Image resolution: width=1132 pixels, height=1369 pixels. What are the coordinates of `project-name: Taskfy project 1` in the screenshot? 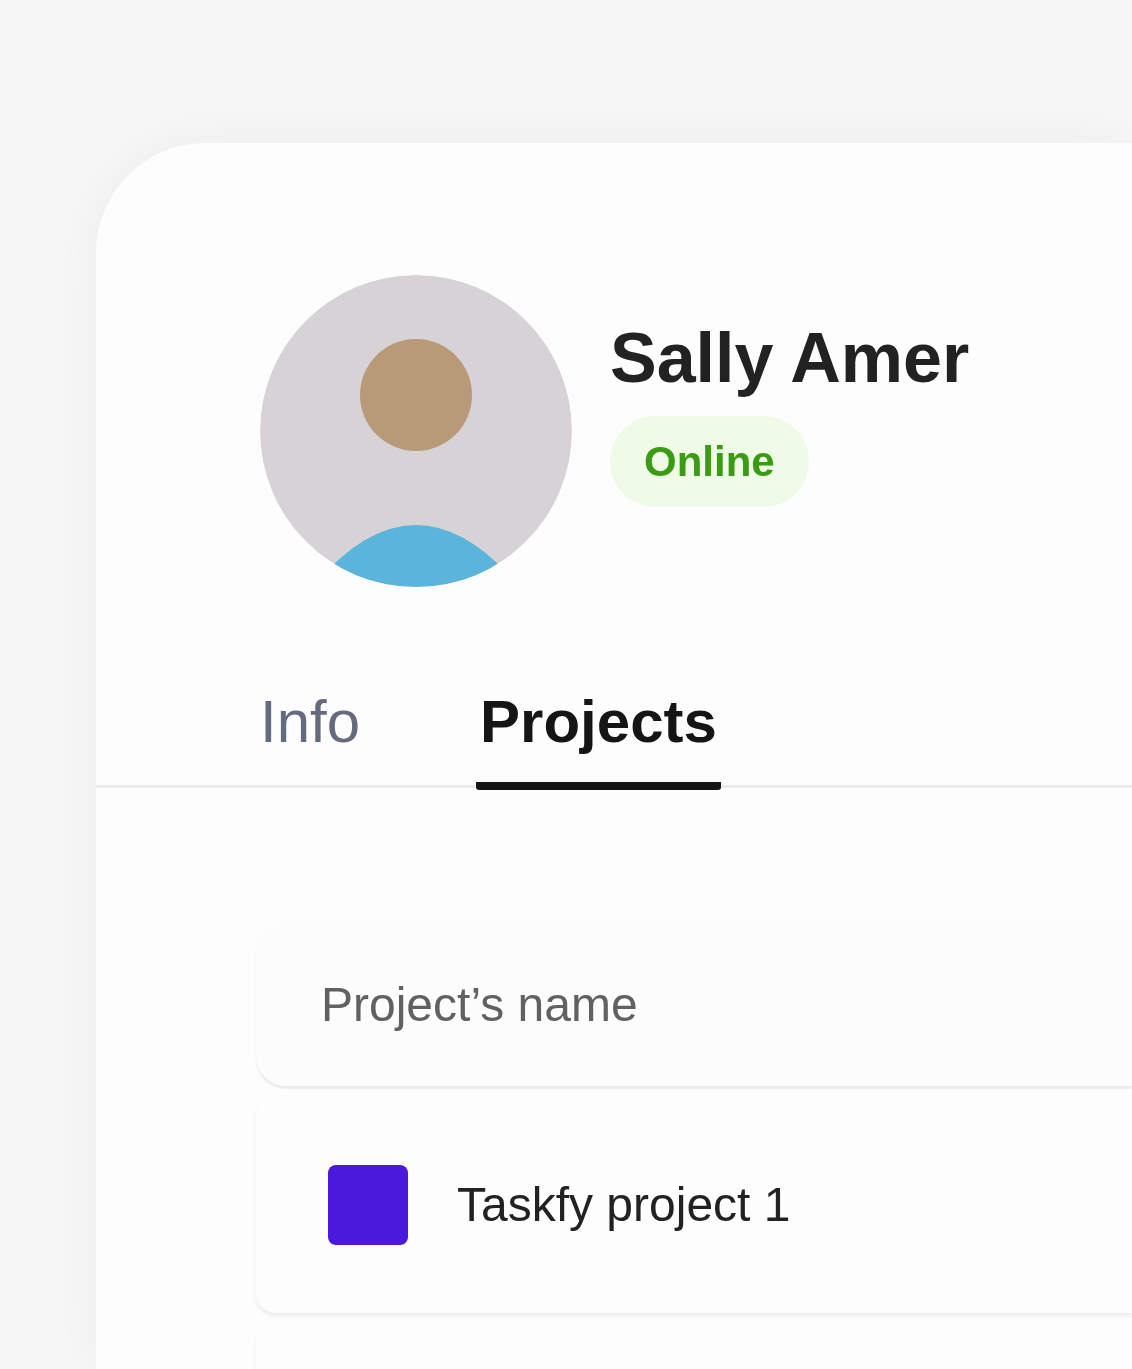 It's located at (624, 1204).